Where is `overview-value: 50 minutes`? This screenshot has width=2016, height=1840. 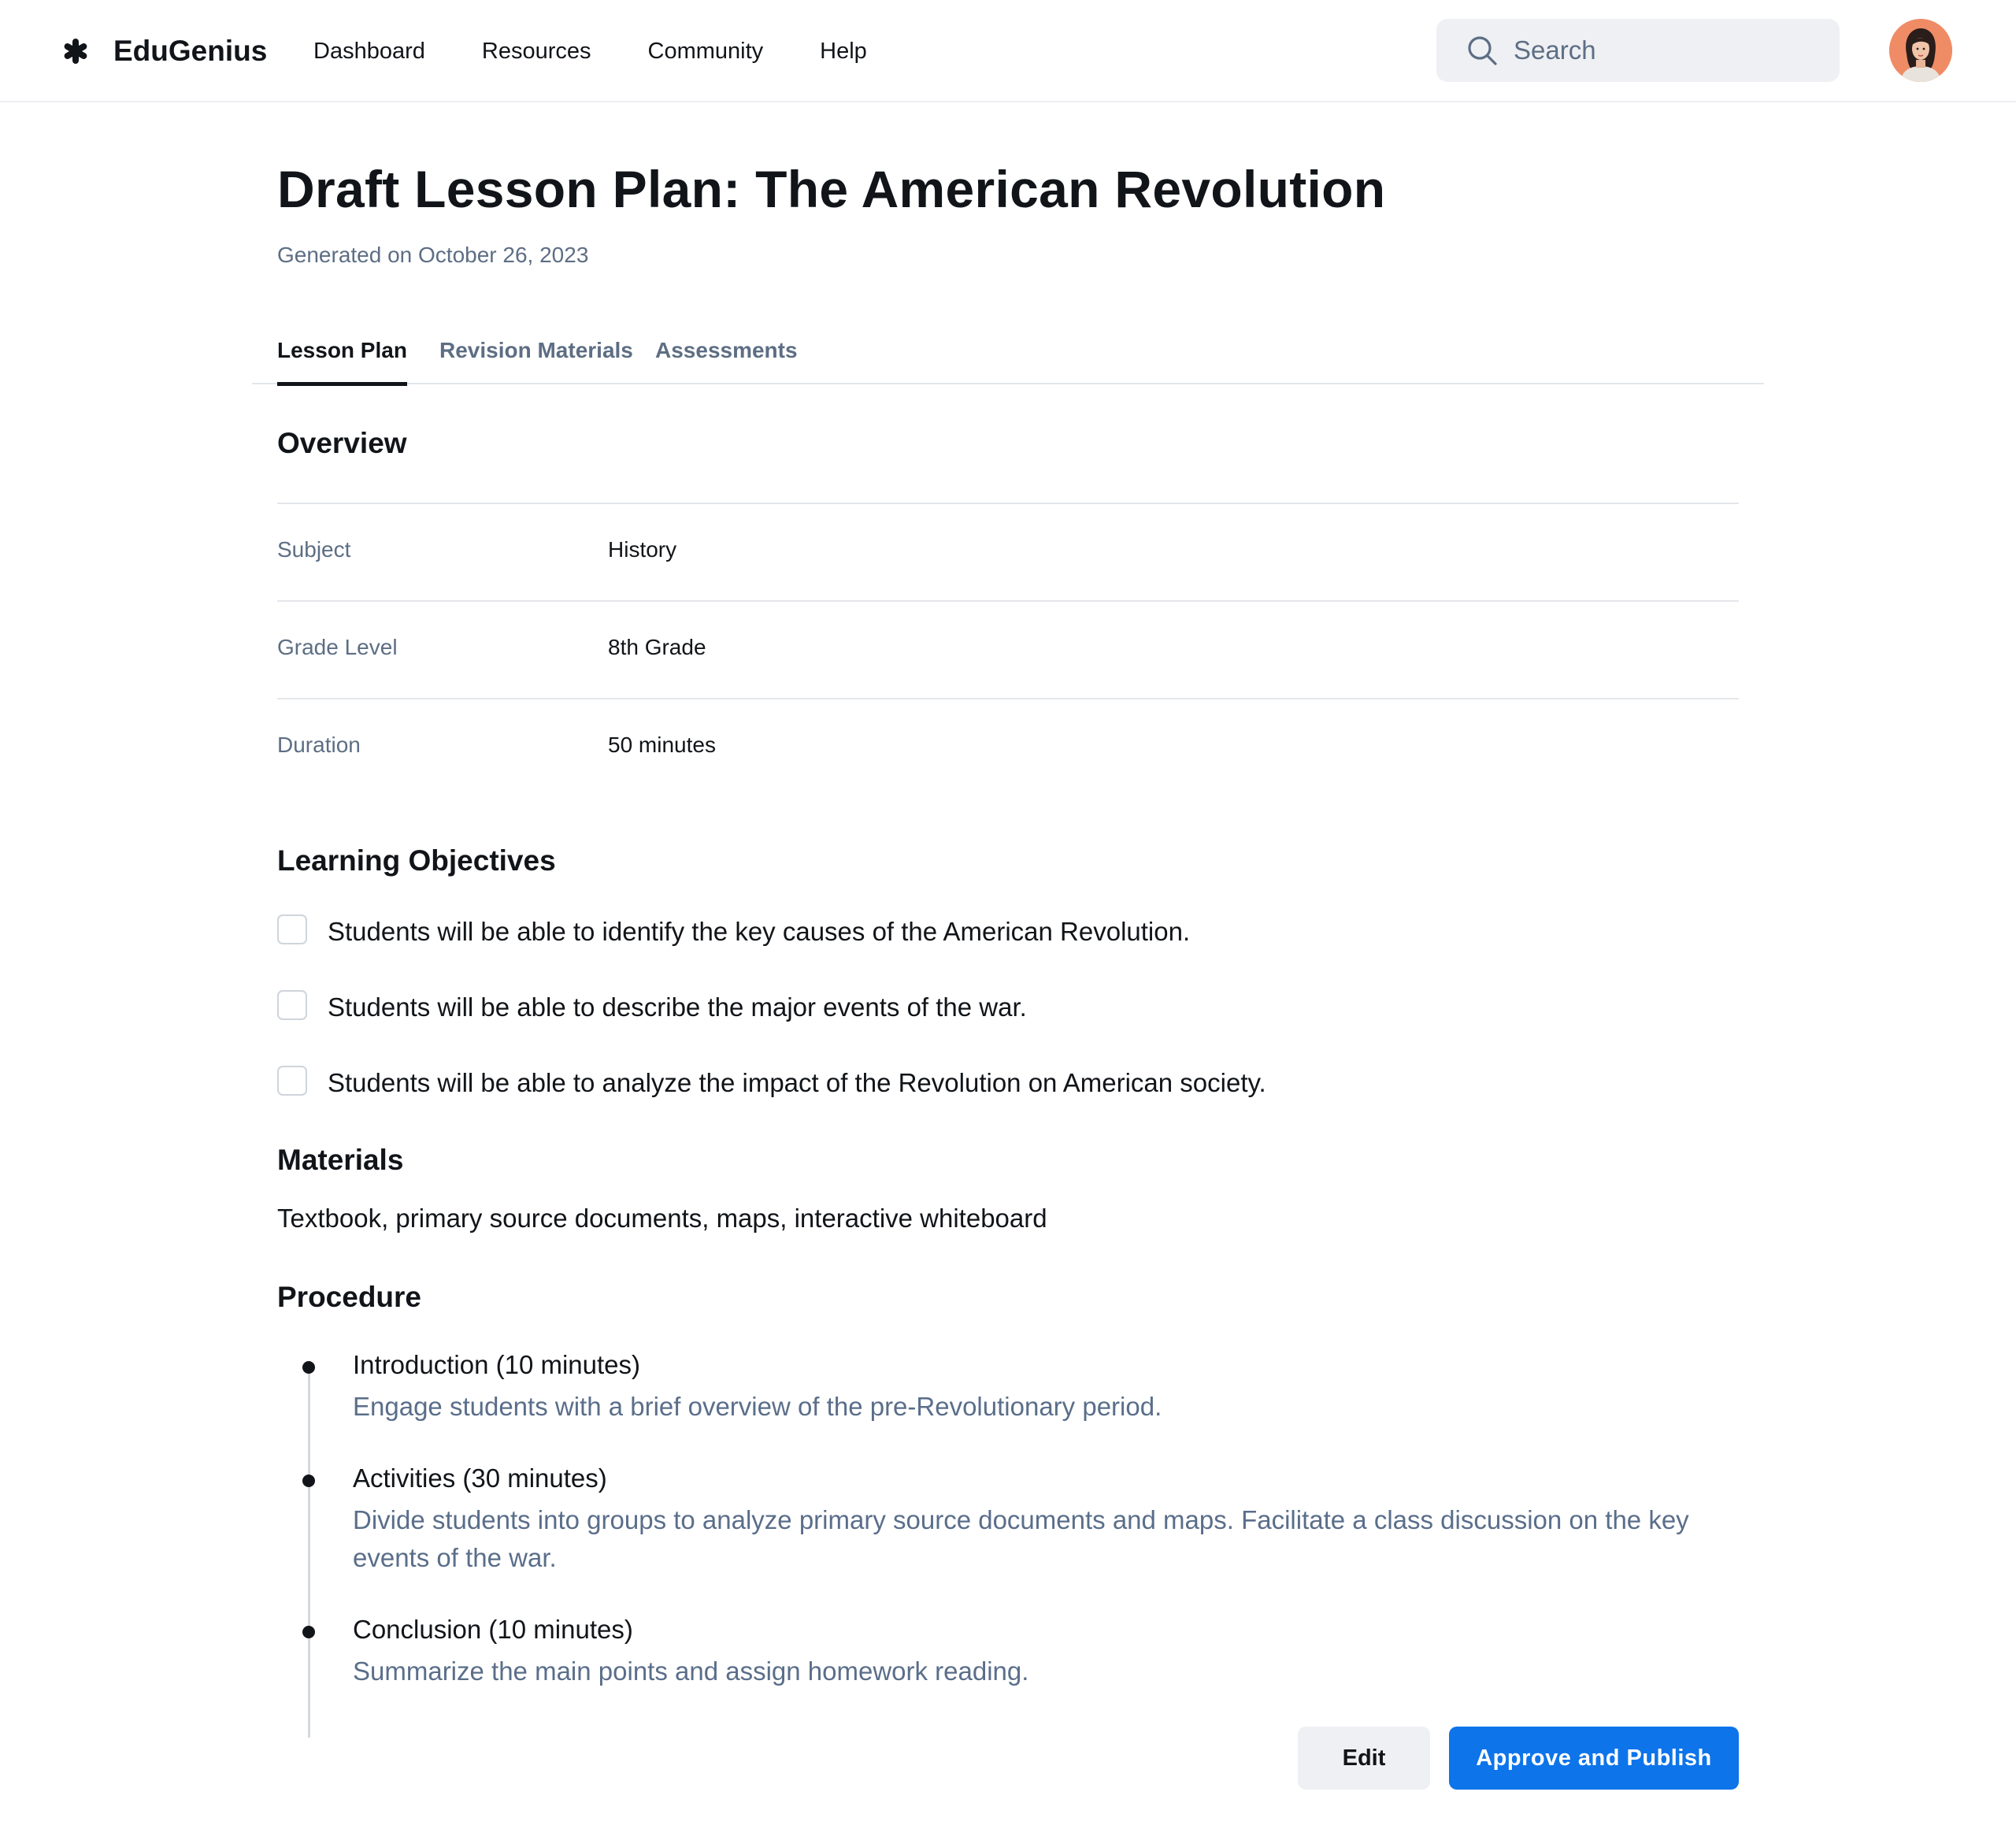 overview-value: 50 minutes is located at coordinates (662, 745).